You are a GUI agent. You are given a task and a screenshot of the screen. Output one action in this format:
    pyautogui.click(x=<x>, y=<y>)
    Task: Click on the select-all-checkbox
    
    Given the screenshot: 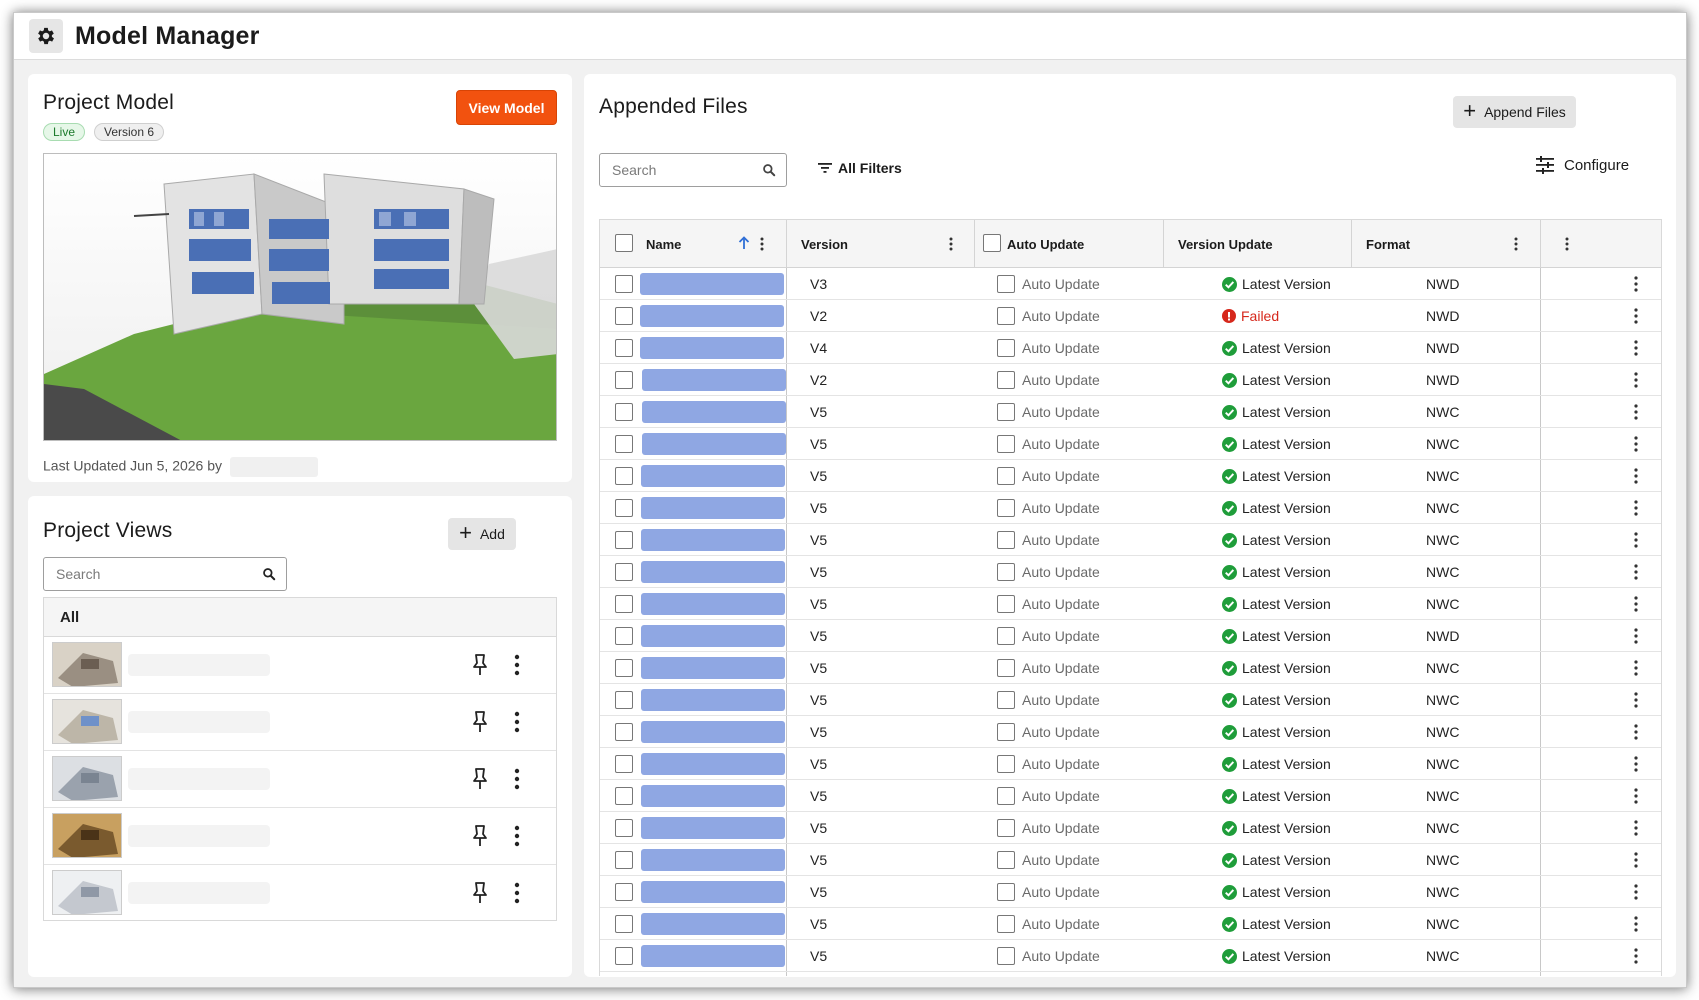 What is the action you would take?
    pyautogui.click(x=624, y=243)
    